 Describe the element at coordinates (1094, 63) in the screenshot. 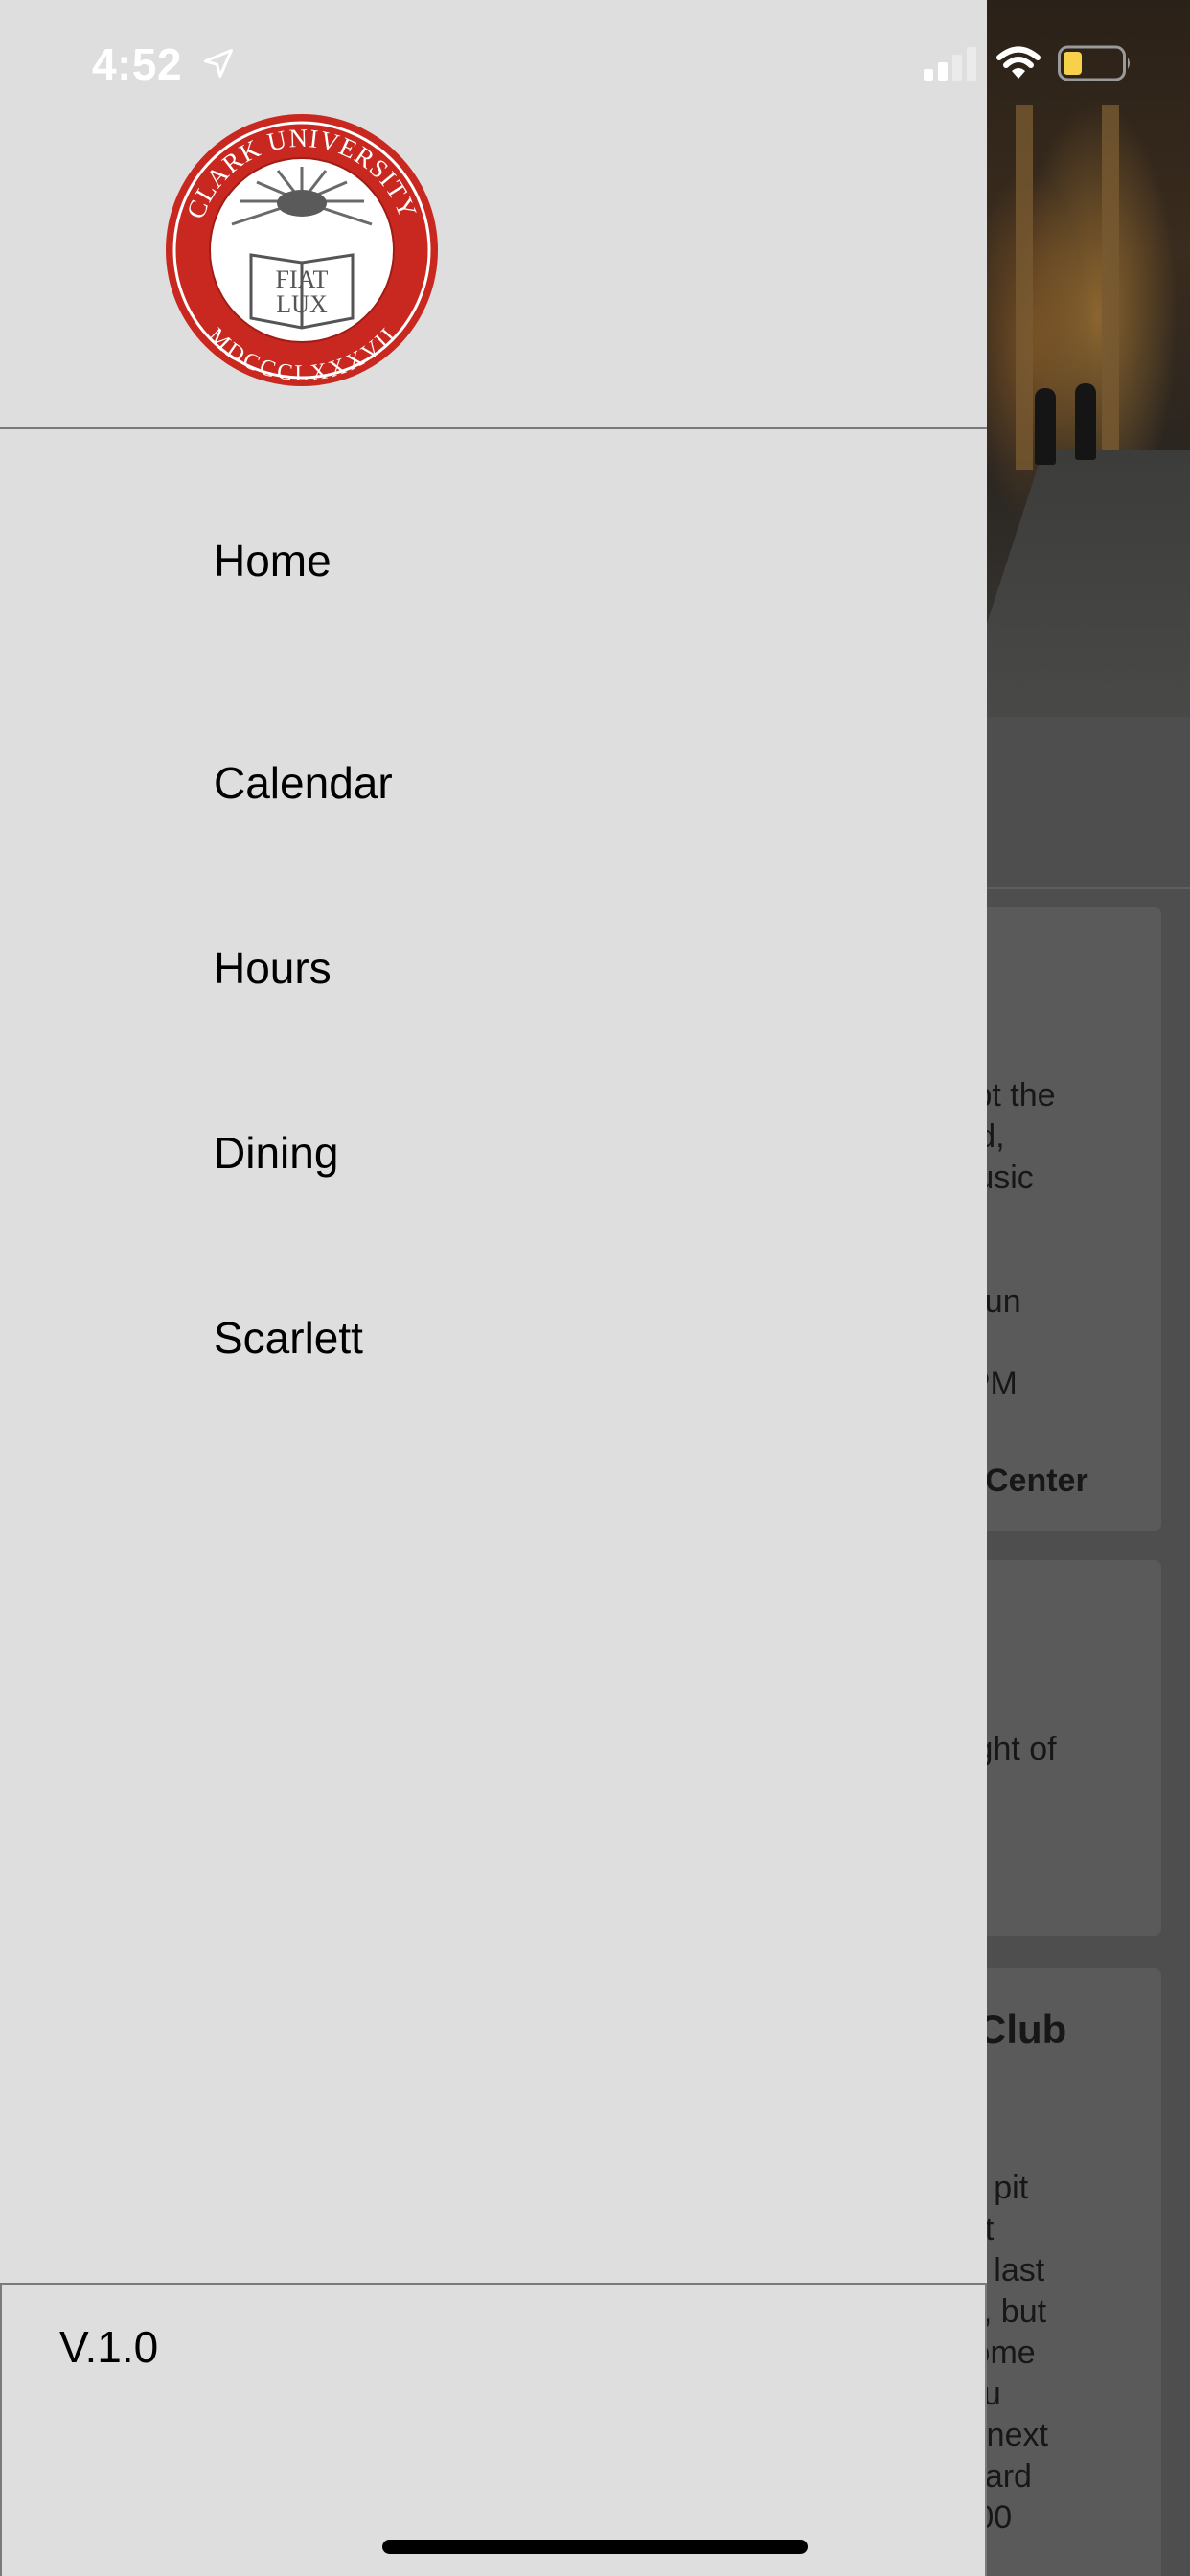

I see `battery-icon` at that location.